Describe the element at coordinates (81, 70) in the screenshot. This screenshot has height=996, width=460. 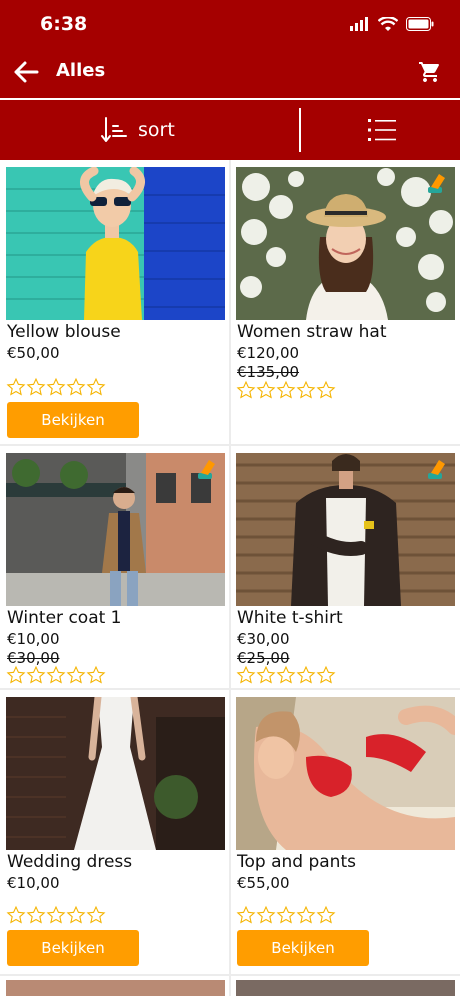
I see `page-title: Alles` at that location.